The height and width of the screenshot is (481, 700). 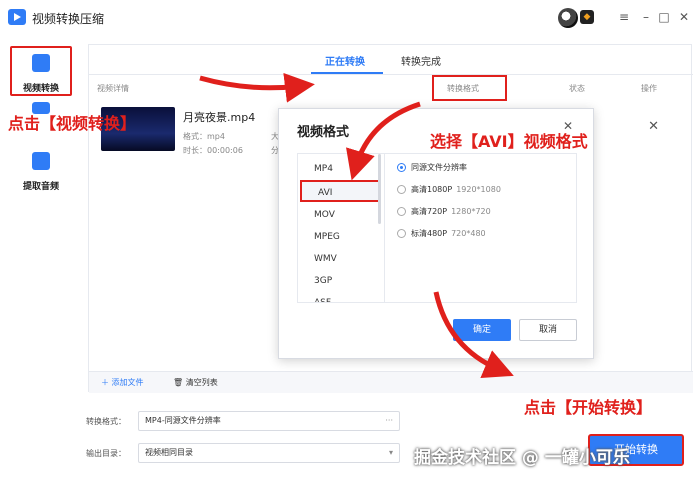 I want to click on column-header-details: 视频详情, so click(x=113, y=88).